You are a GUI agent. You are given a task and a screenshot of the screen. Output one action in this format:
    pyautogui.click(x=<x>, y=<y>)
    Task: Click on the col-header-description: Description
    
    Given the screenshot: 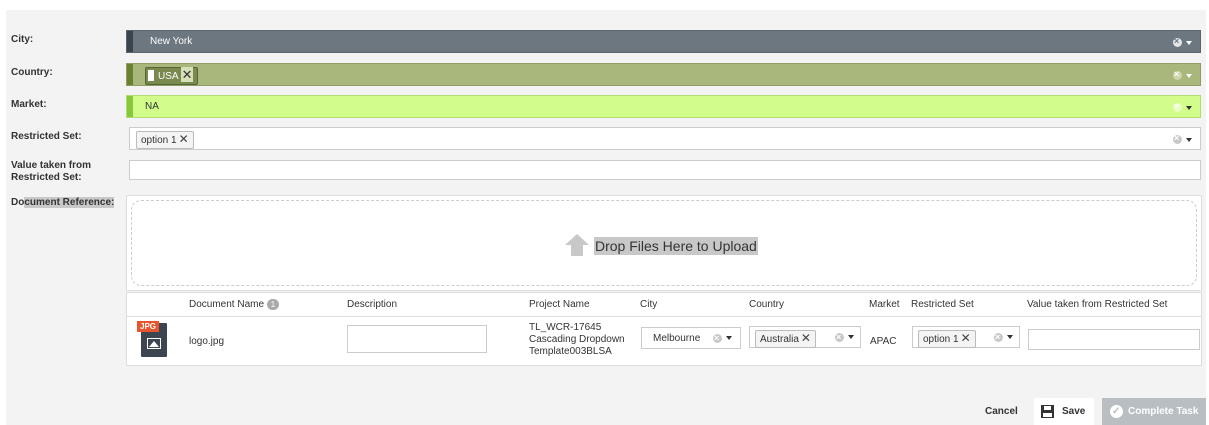 What is the action you would take?
    pyautogui.click(x=372, y=305)
    